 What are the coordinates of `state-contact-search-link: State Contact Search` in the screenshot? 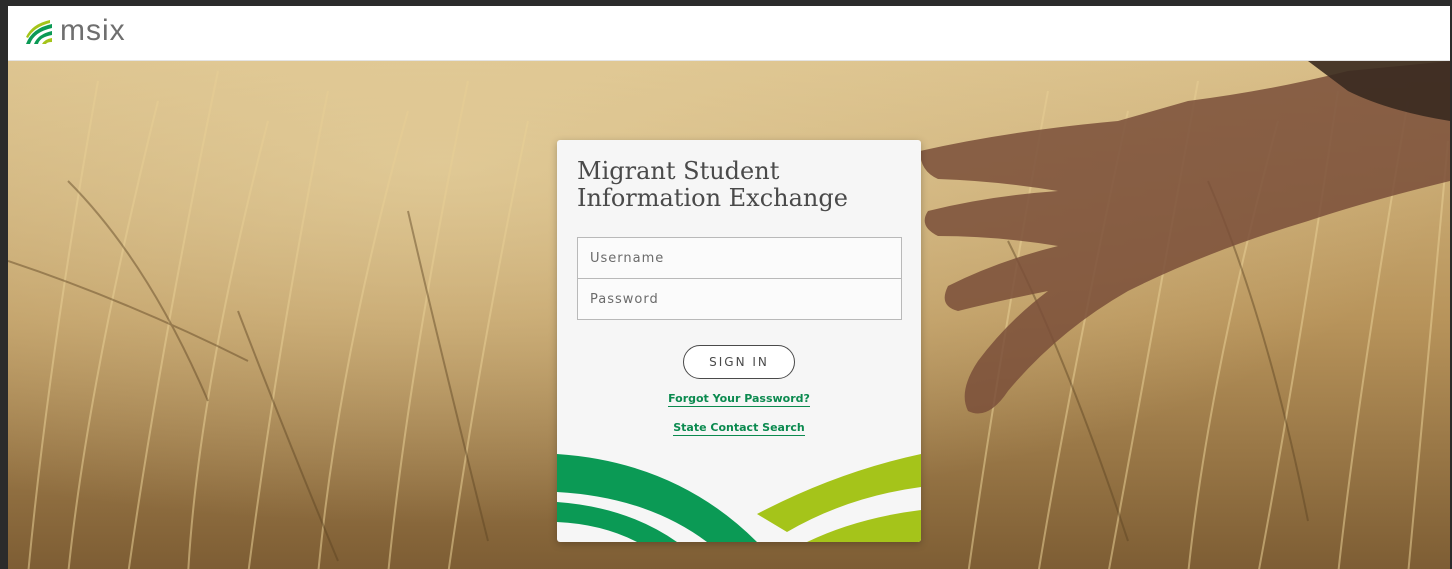 It's located at (739, 428).